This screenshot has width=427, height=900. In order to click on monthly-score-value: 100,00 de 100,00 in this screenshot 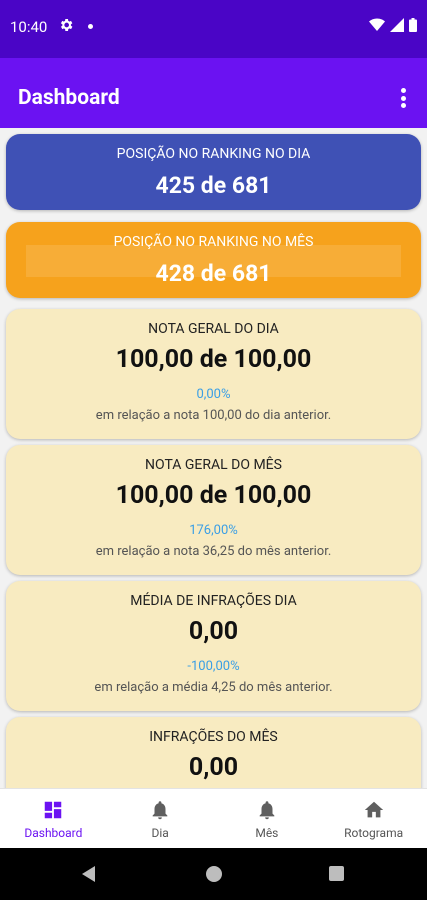, I will do `click(213, 495)`.